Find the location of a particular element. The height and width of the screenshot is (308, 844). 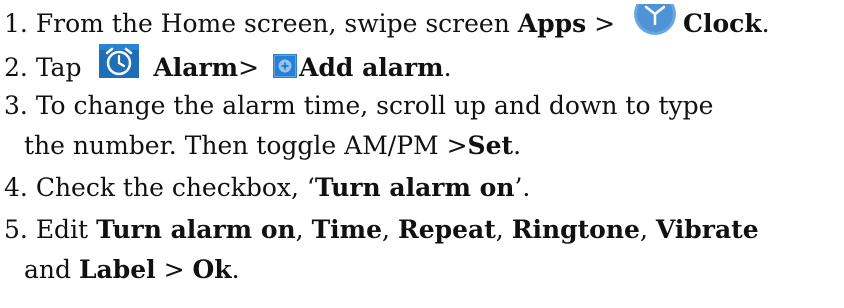

step-2: 2. Tap Alarm> Add alarm. is located at coordinates (228, 64).